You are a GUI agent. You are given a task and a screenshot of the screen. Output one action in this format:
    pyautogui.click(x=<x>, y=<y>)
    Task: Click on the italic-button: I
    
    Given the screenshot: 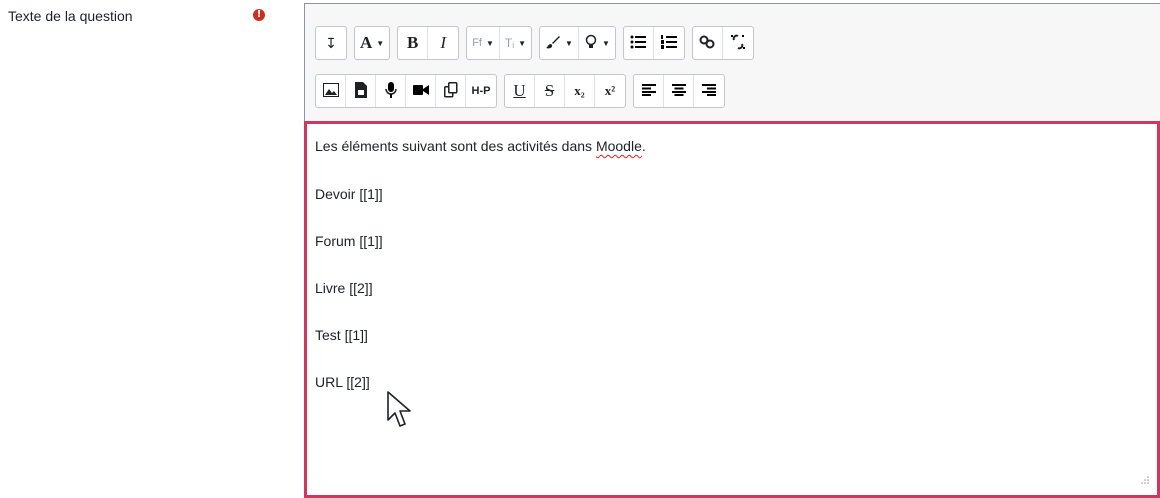 What is the action you would take?
    pyautogui.click(x=443, y=43)
    